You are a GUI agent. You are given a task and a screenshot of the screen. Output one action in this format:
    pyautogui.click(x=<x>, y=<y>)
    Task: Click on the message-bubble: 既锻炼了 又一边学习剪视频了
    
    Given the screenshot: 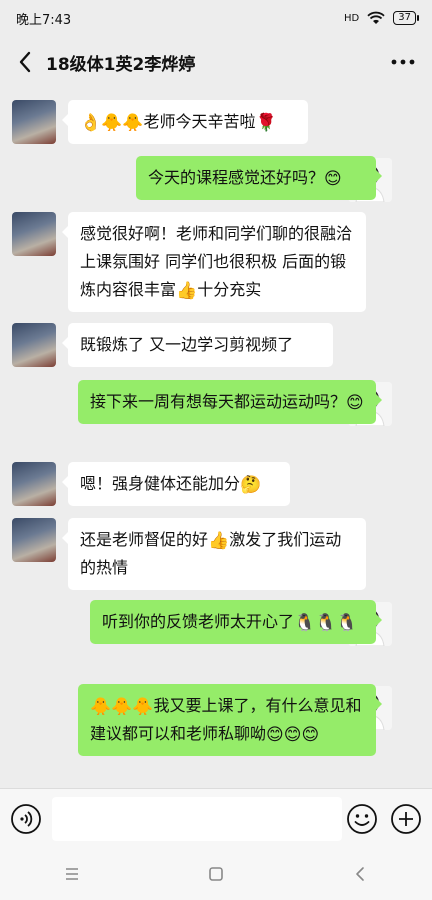 What is the action you would take?
    pyautogui.click(x=197, y=345)
    